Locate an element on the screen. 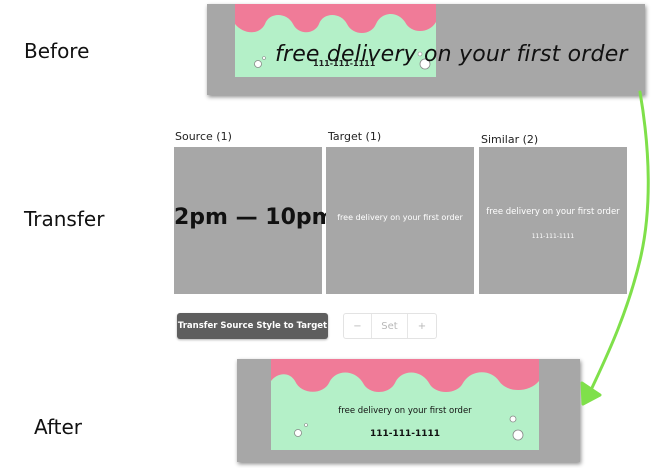 This screenshot has width=660, height=468. set-stepper: − Set + is located at coordinates (390, 326).